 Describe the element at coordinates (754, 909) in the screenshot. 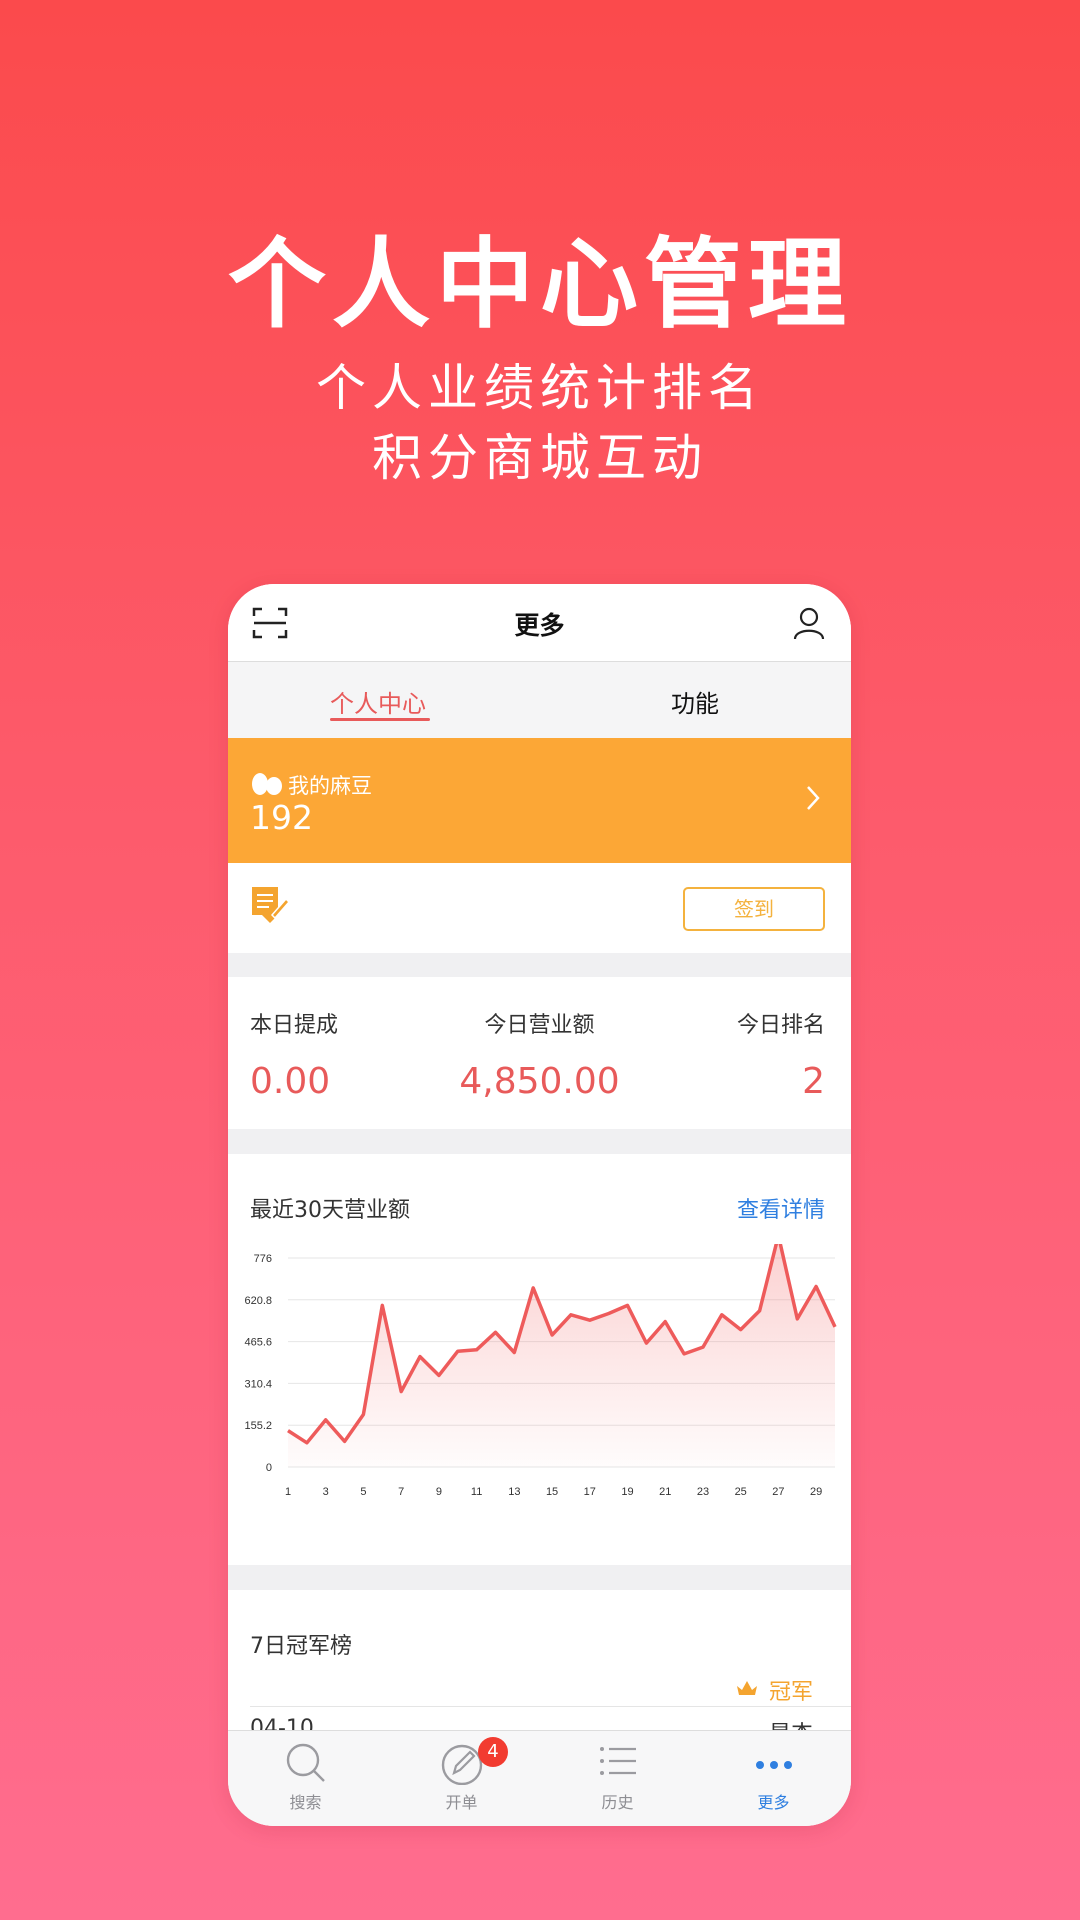

I see `signin-button: 签到` at that location.